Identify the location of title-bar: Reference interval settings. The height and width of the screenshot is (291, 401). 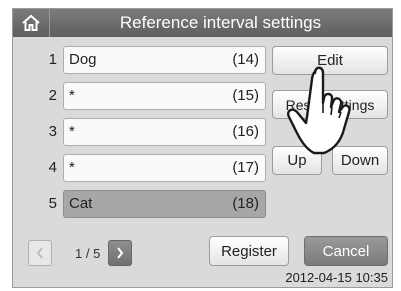
(202, 23).